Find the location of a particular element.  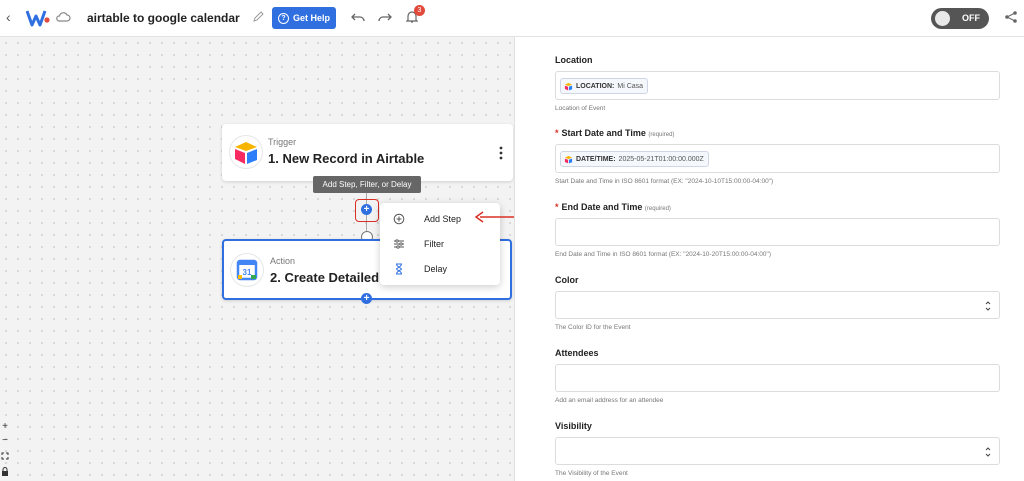

location-label: Location is located at coordinates (574, 60).